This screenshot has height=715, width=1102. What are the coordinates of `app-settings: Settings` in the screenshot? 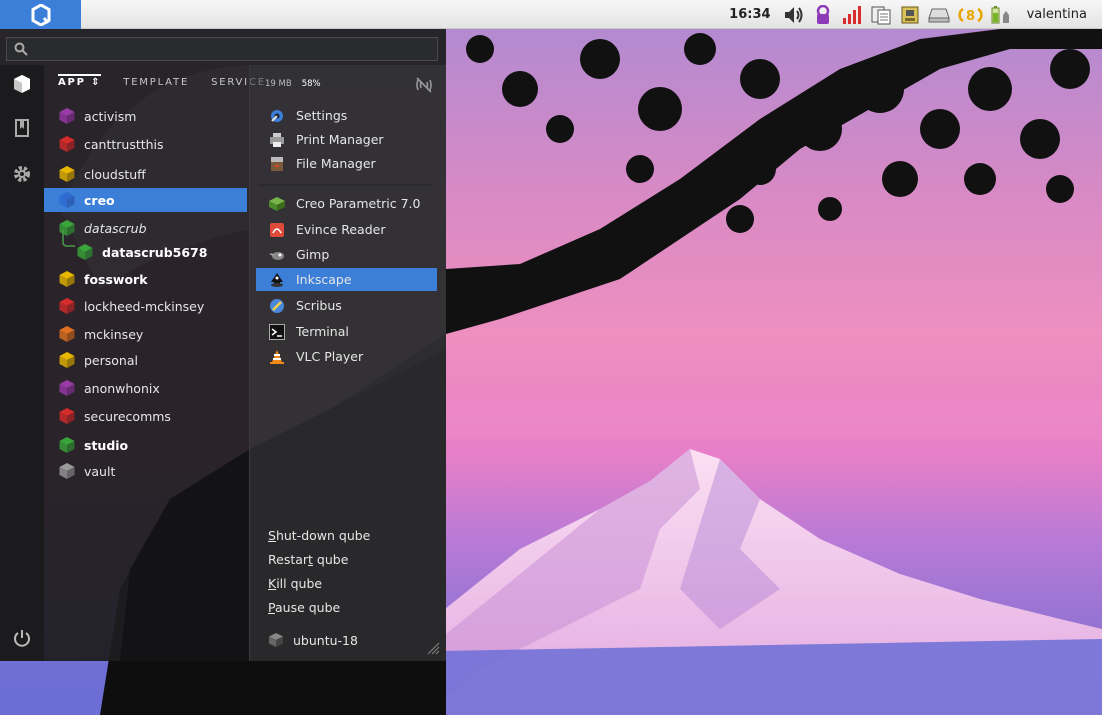 It's located at (346, 115).